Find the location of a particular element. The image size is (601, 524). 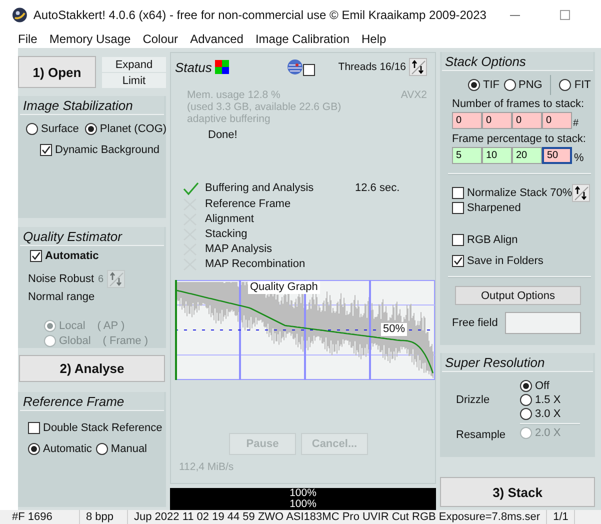

menu-item: Help is located at coordinates (374, 39).